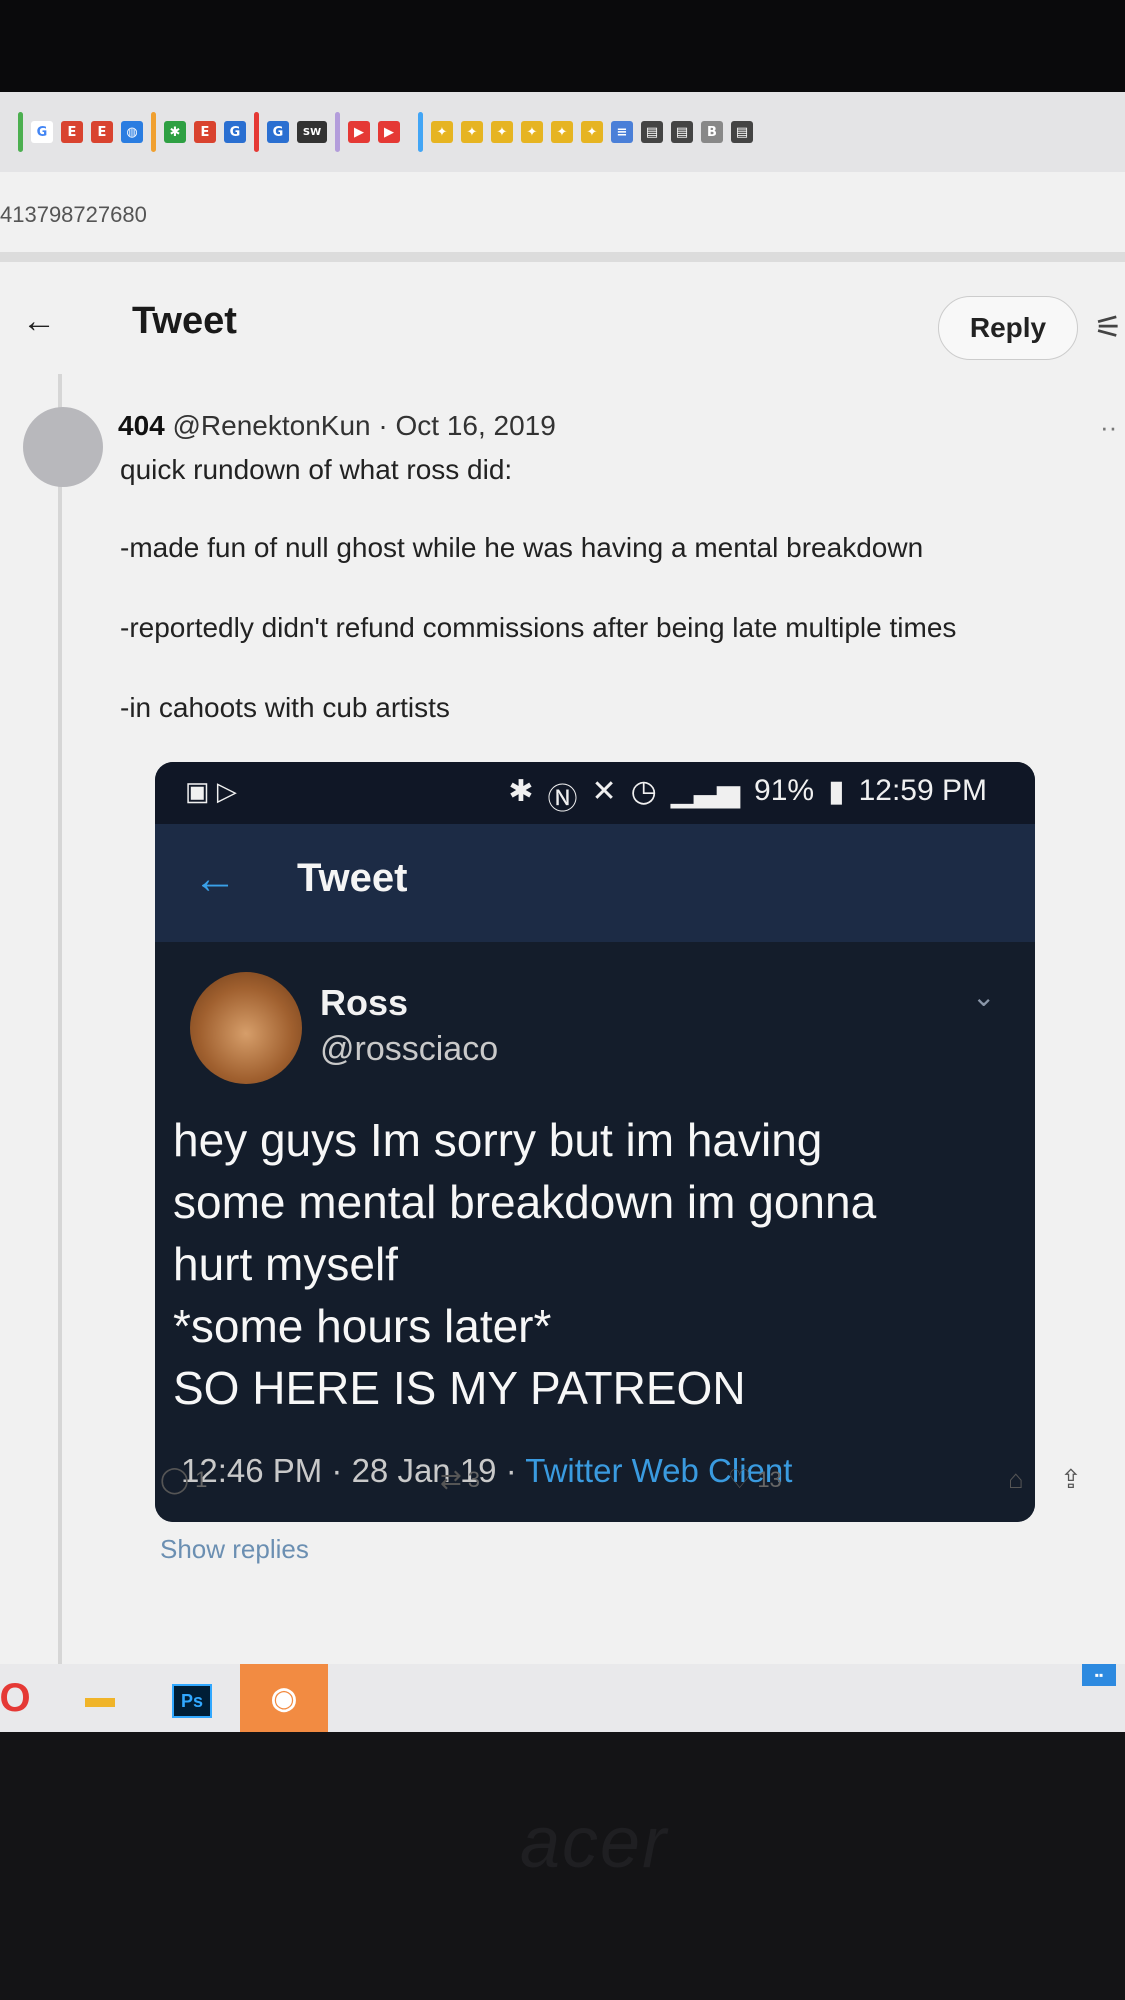 Image resolution: width=1125 pixels, height=2000 pixels. What do you see at coordinates (562, 799) in the screenshot?
I see `nfc-icon: Ⓝ` at bounding box center [562, 799].